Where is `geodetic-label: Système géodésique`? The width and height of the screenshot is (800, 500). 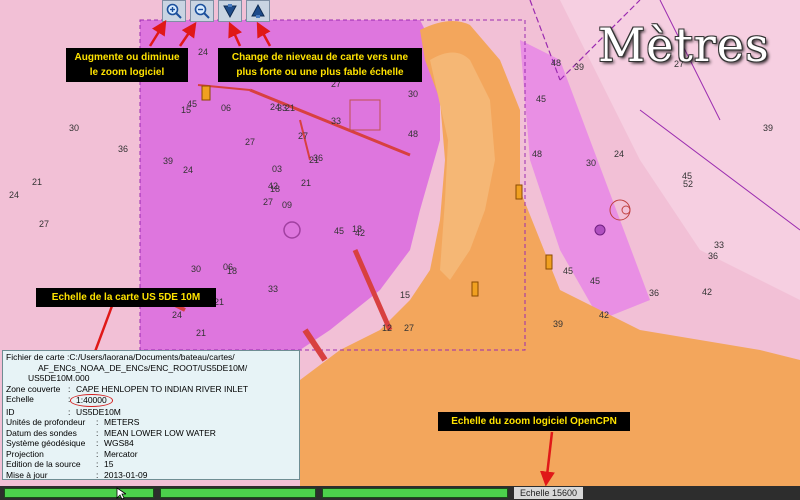
geodetic-label: Système géodésique is located at coordinates (46, 443).